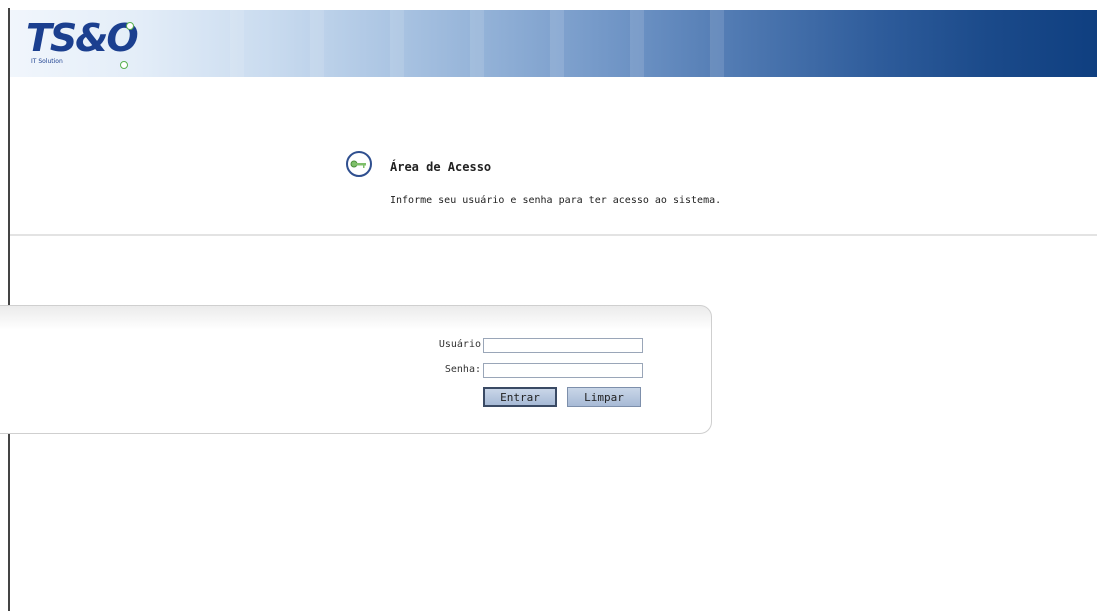 The width and height of the screenshot is (1097, 611). Describe the element at coordinates (47, 61) in the screenshot. I see `logo-subtitle: IT Solution` at that location.